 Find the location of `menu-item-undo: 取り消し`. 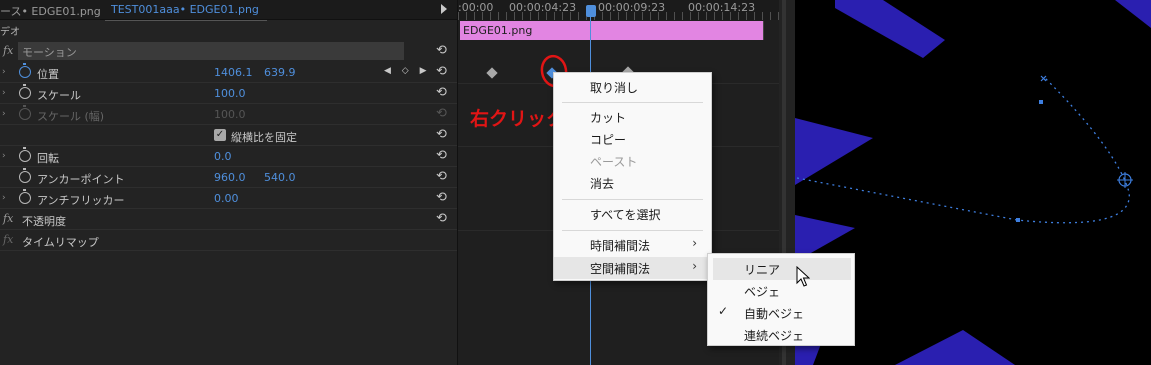

menu-item-undo: 取り消し is located at coordinates (632, 87).